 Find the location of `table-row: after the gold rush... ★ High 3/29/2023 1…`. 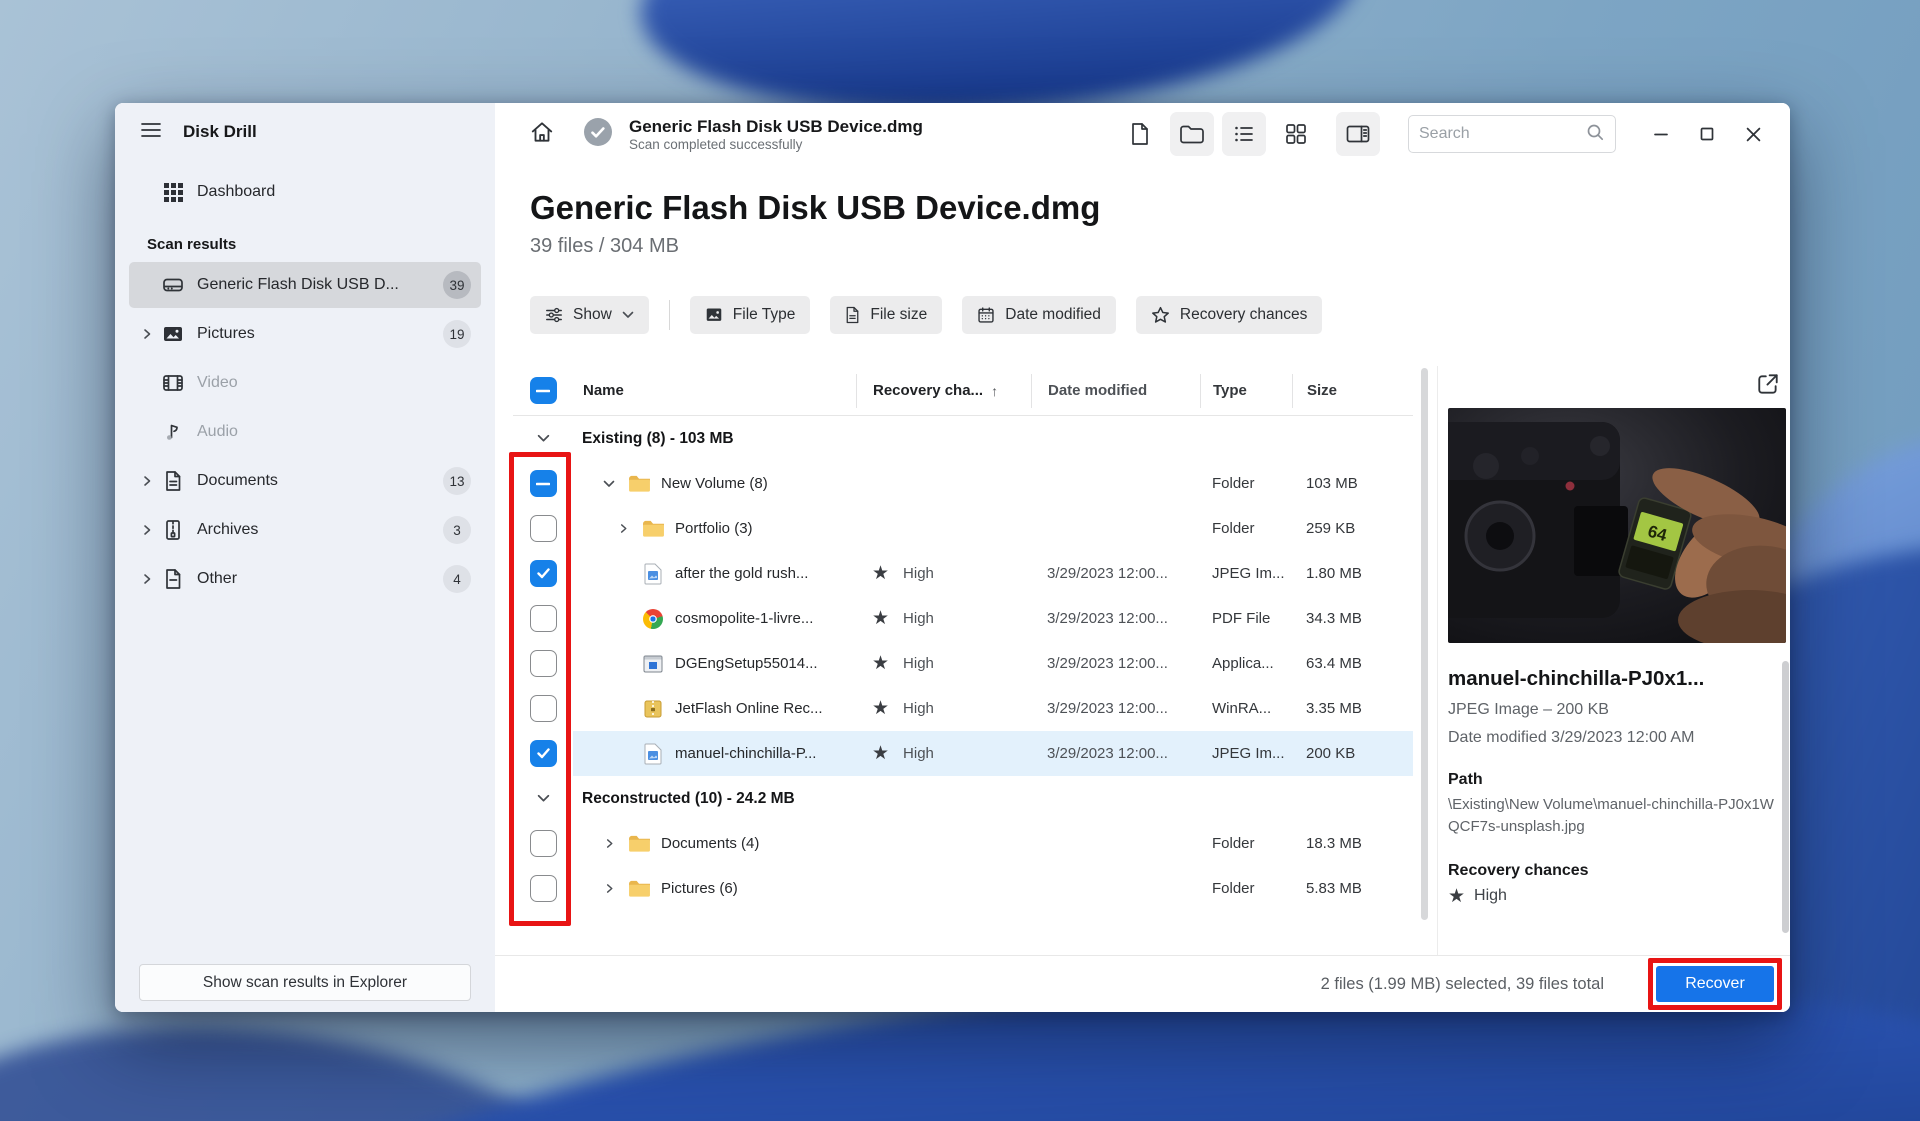

table-row: after the gold rush... ★ High 3/29/2023 1… is located at coordinates (963, 573).